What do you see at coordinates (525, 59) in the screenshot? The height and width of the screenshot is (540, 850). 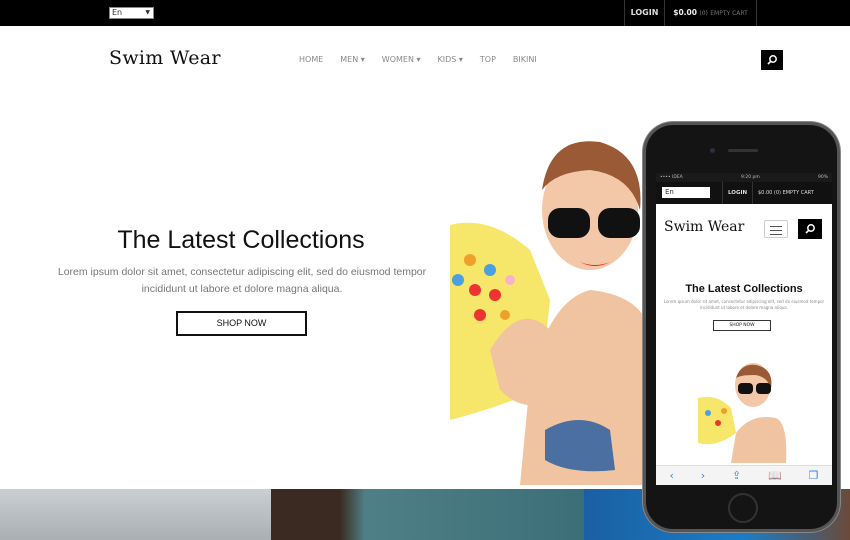 I see `nav-bikini: BIKINI` at bounding box center [525, 59].